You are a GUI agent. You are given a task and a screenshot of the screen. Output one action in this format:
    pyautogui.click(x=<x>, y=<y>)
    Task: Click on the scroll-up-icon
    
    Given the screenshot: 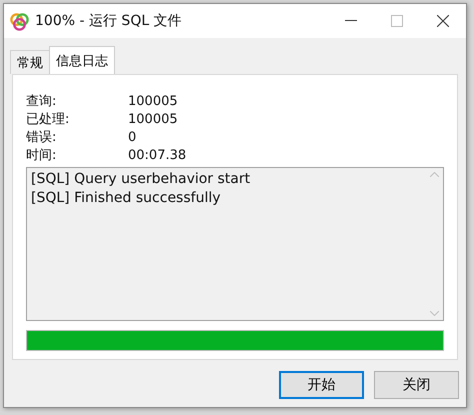 What is the action you would take?
    pyautogui.click(x=434, y=174)
    